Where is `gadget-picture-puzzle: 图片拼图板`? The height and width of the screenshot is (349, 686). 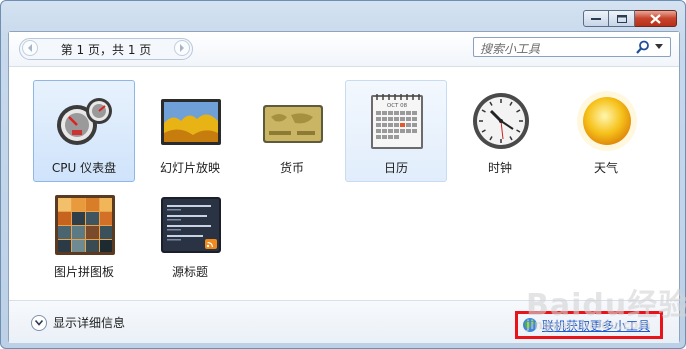 gadget-picture-puzzle: 图片拼图板 is located at coordinates (84, 235).